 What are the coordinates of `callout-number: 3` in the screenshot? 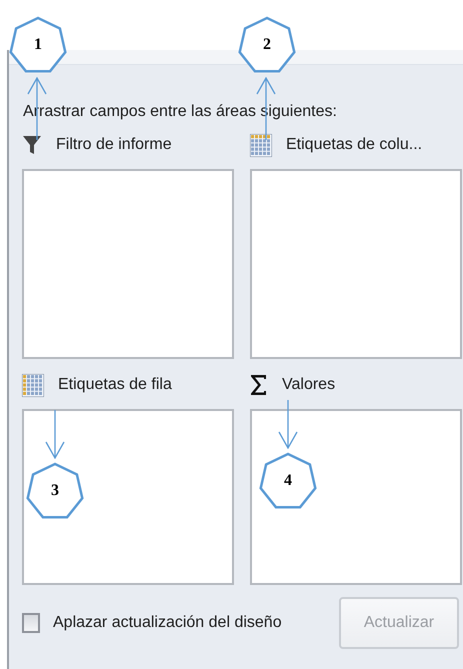 It's located at (55, 491).